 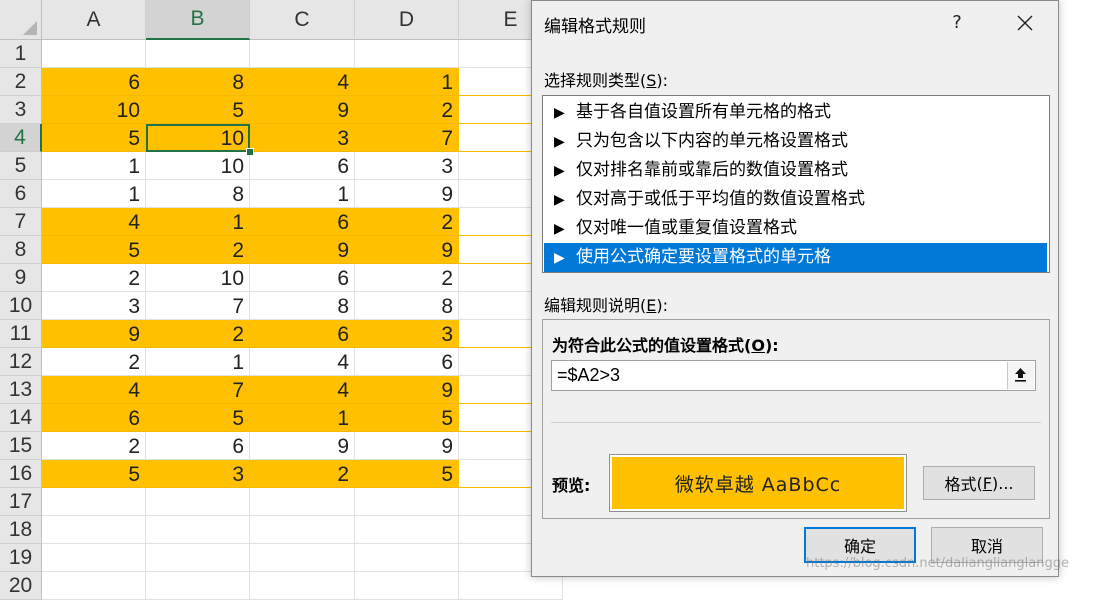 I want to click on cell-a11: 9, so click(x=94, y=334).